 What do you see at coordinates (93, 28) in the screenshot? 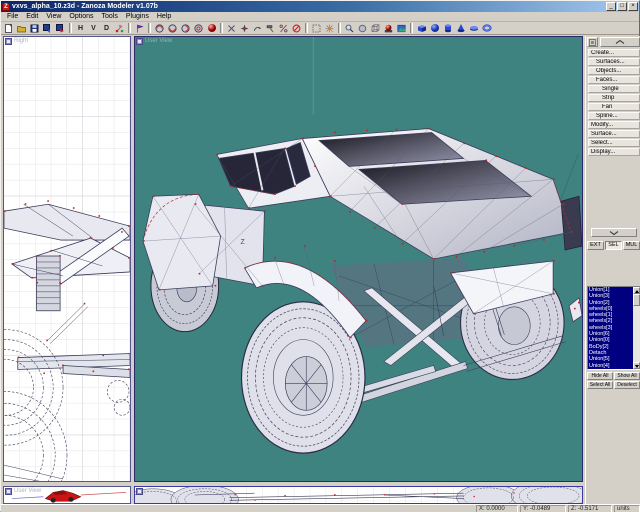
I see `v-toggle-button: V` at bounding box center [93, 28].